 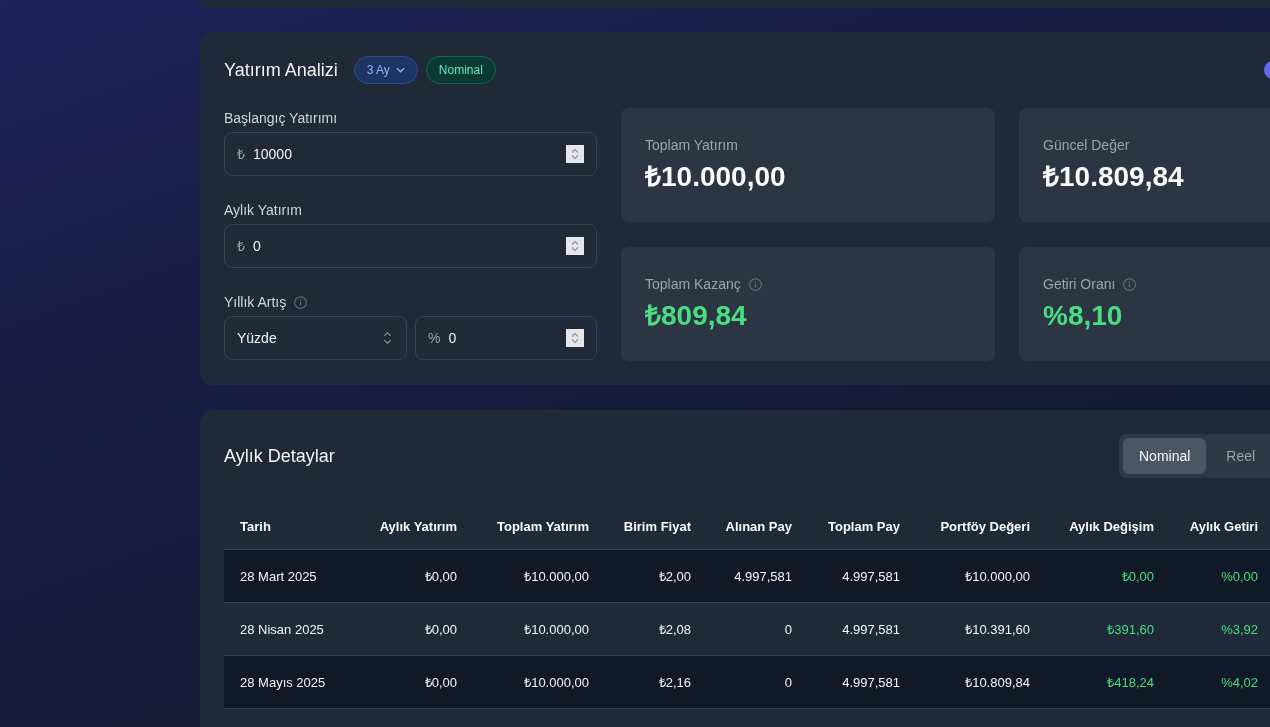 What do you see at coordinates (400, 70) in the screenshot?
I see `chevron-down-icon` at bounding box center [400, 70].